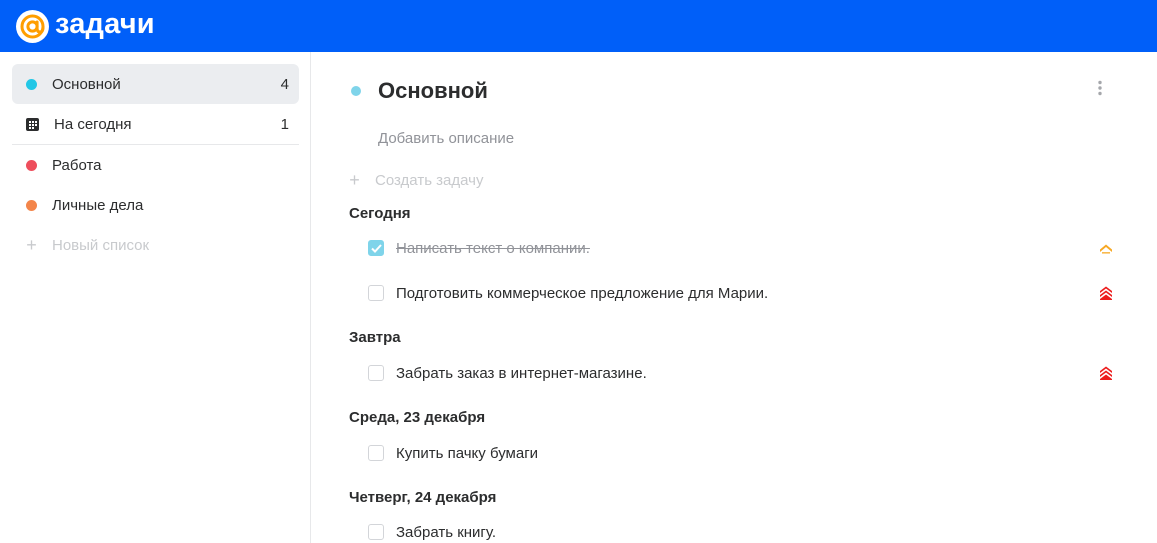 The image size is (1157, 543). Describe the element at coordinates (521, 373) in the screenshot. I see `task-text: Забрать заказ в интернет-магазине.` at that location.